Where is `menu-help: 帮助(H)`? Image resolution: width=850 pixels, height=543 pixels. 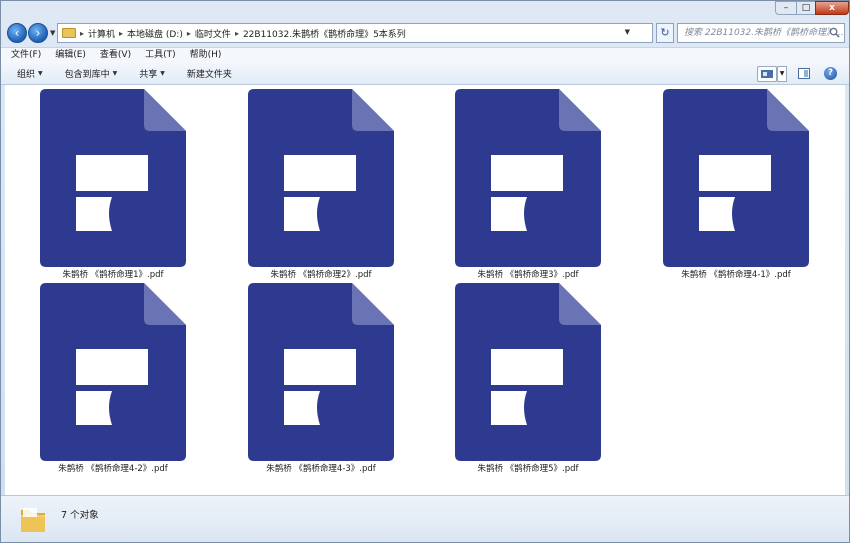
menu-help: 帮助(H) is located at coordinates (206, 55).